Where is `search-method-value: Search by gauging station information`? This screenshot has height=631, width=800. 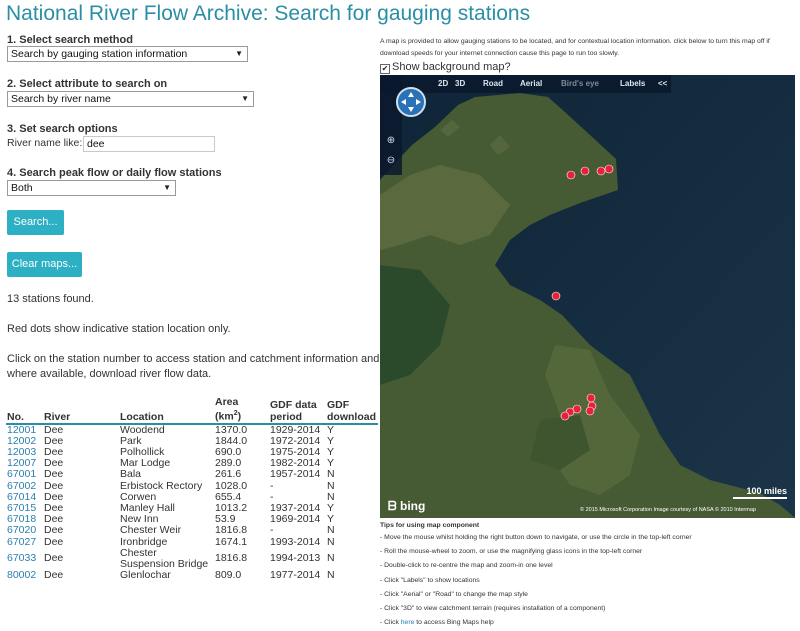 search-method-value: Search by gauging station information is located at coordinates (99, 54).